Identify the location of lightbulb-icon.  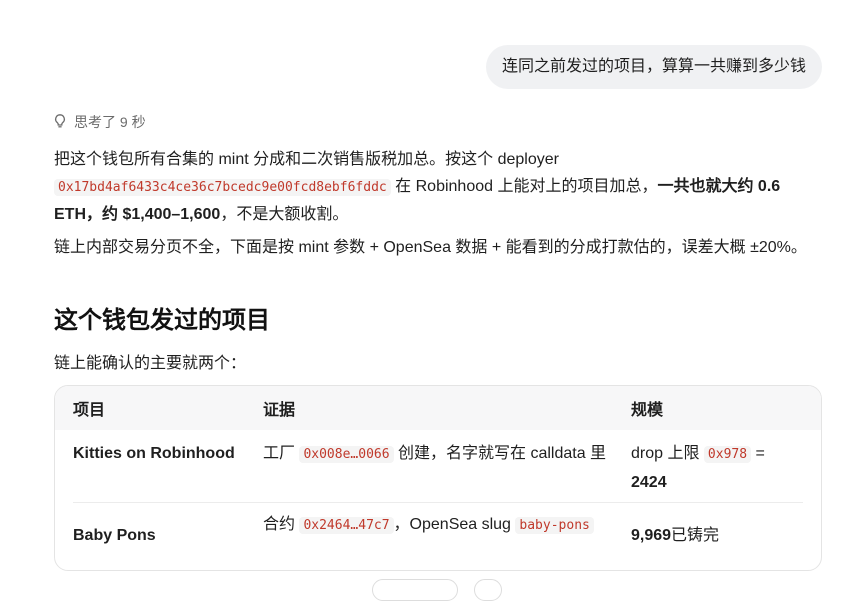
(60, 122).